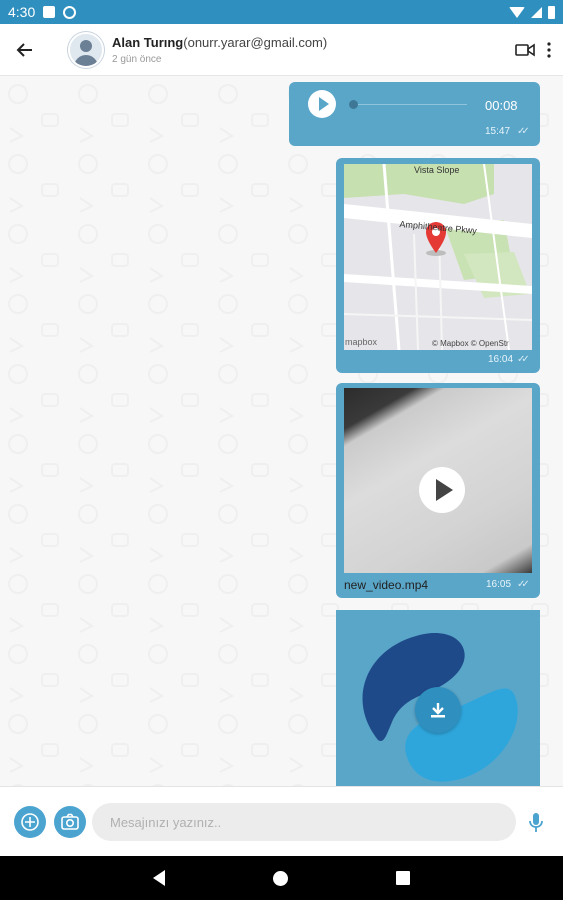 The height and width of the screenshot is (900, 563). I want to click on add-circle-icon, so click(30, 822).